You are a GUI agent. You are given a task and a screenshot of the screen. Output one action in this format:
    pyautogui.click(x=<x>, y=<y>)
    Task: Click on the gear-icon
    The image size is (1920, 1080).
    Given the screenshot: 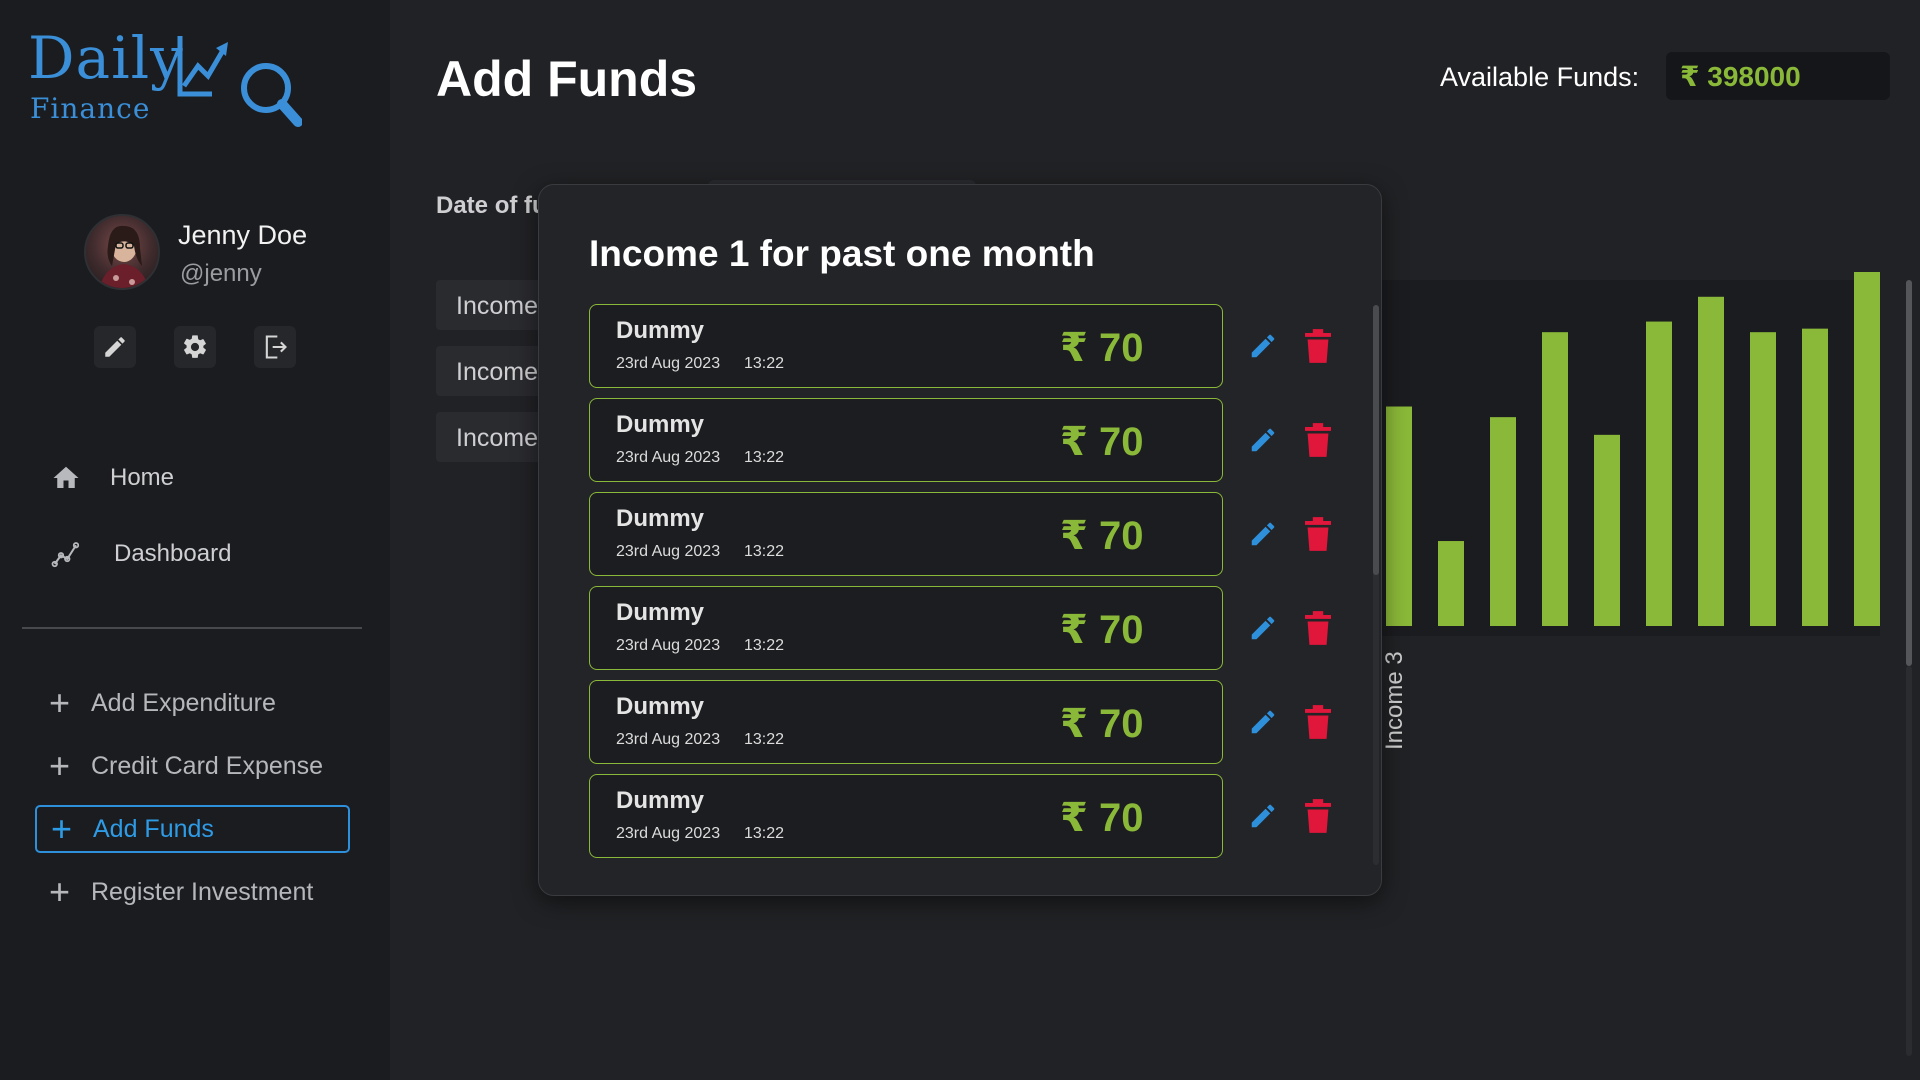 What is the action you would take?
    pyautogui.click(x=195, y=346)
    